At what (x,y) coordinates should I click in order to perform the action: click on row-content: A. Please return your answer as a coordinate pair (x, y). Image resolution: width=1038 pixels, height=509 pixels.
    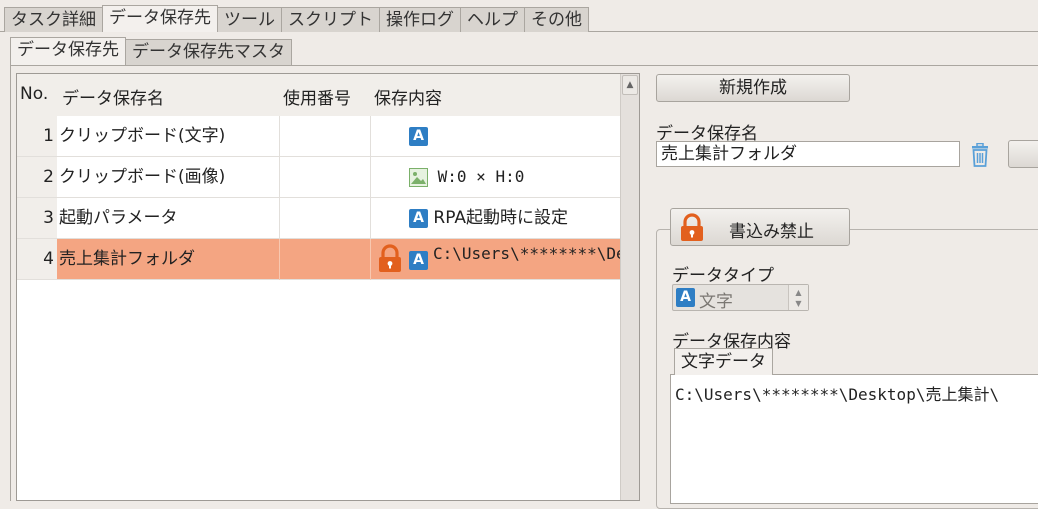
    Looking at the image, I should click on (418, 136).